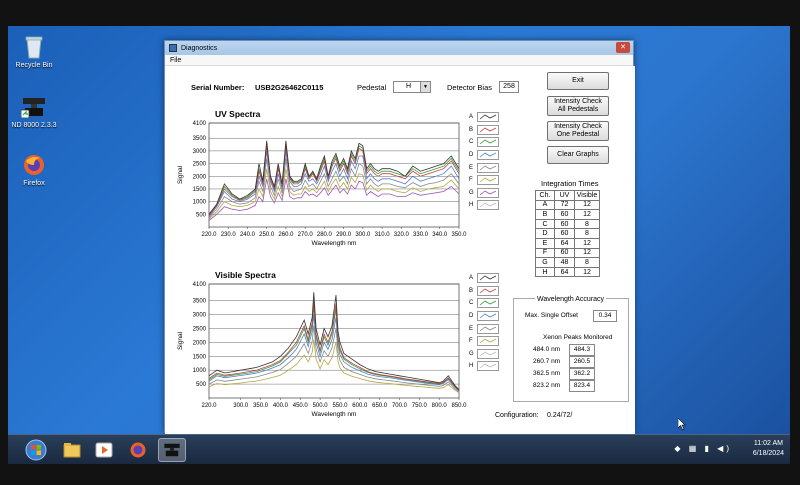 This screenshot has width=800, height=485. Describe the element at coordinates (229, 235) in the screenshot. I see `x-tick-label: 230.0` at that location.